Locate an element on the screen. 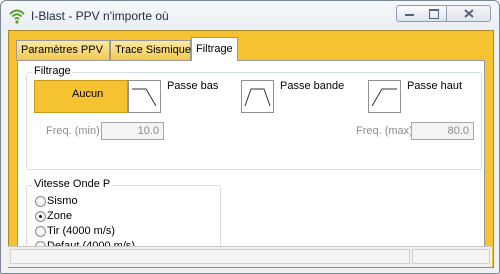 Image resolution: width=500 pixels, height=274 pixels. low-pass-filter-icon is located at coordinates (144, 97).